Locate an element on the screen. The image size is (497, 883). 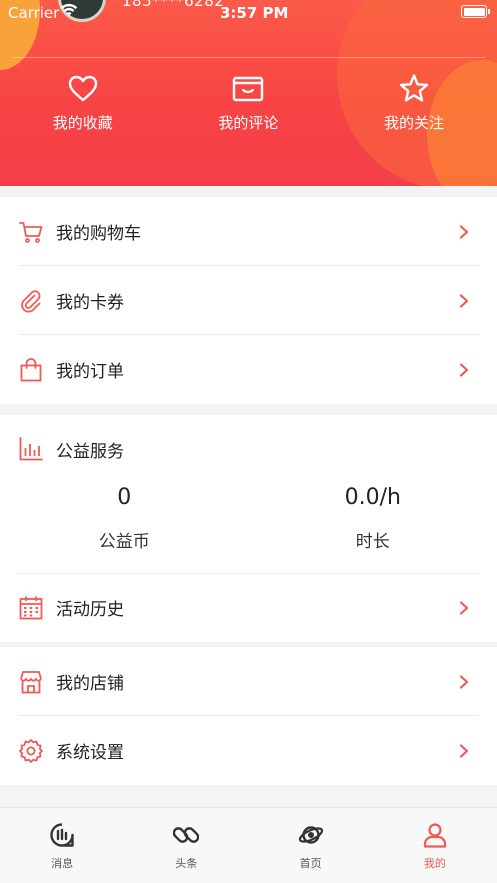
menu-item-cart: 我的购物车 is located at coordinates (248, 231).